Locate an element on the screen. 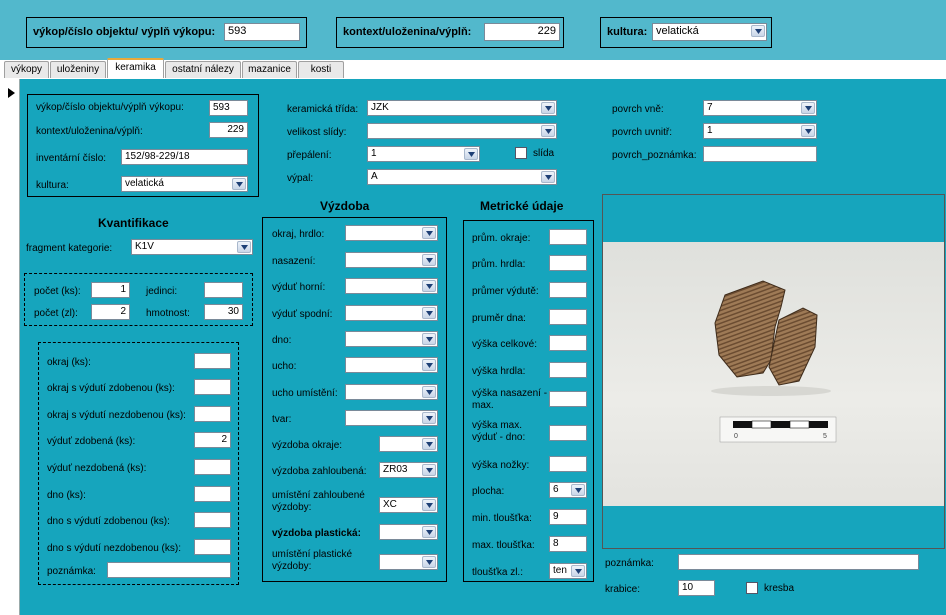 The image size is (946, 615). tab-ostatni-nalezy: ostatní nálezy is located at coordinates (203, 69).